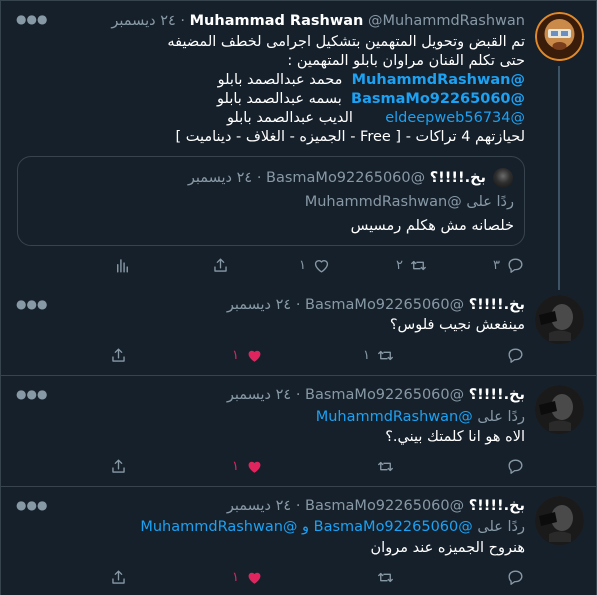 The width and height of the screenshot is (597, 595). What do you see at coordinates (346, 178) in the screenshot?
I see `quote-author-handle: @BasmaMo92265060` at bounding box center [346, 178].